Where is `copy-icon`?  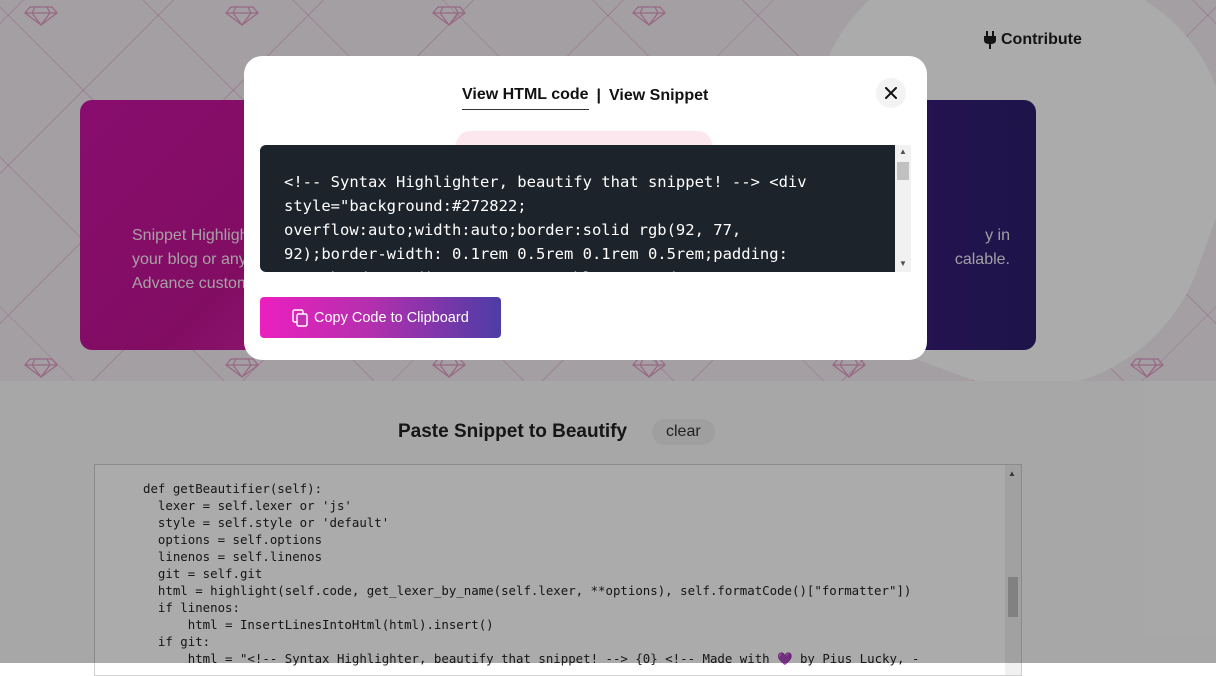 copy-icon is located at coordinates (300, 317).